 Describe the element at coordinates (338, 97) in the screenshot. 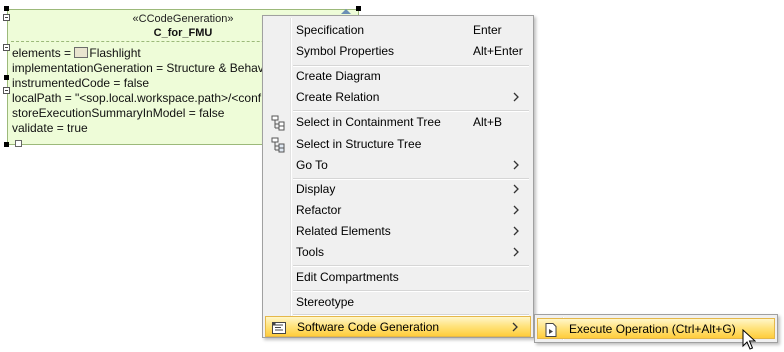

I see `menu-item-label: Create Relation` at that location.